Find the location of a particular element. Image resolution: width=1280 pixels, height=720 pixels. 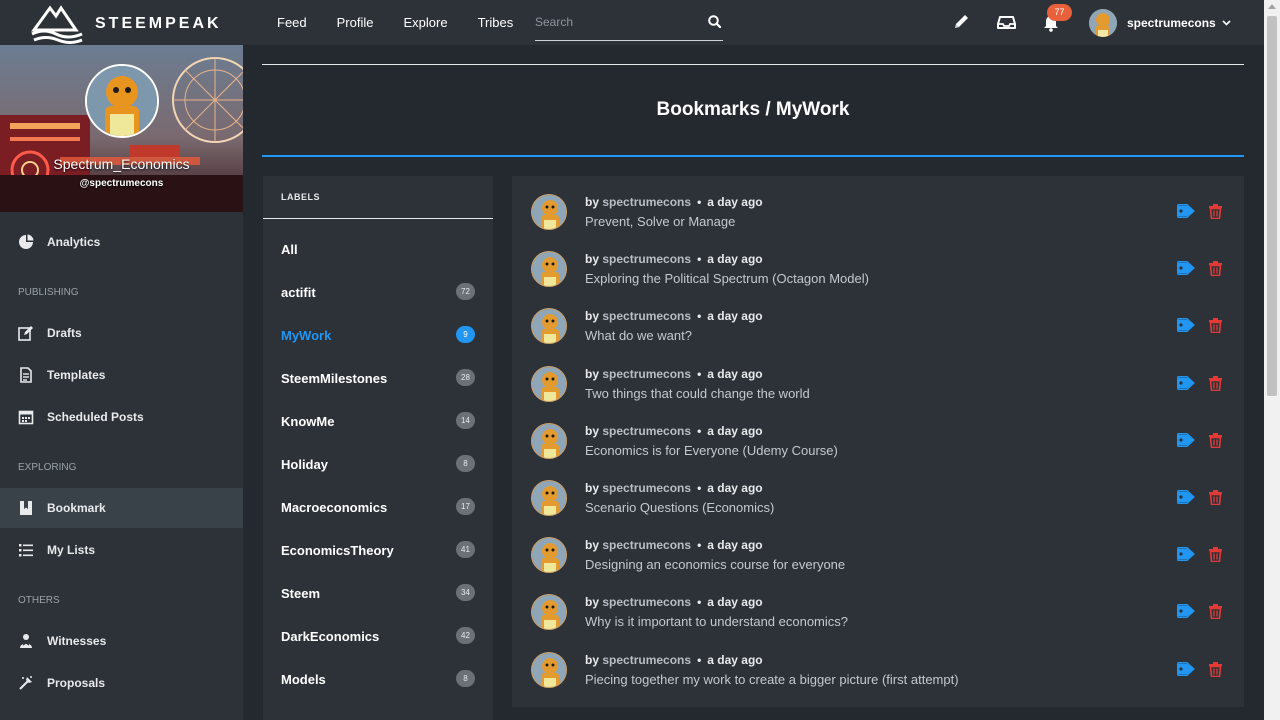

sidebar-item-analytics: Analytics is located at coordinates (121, 242).